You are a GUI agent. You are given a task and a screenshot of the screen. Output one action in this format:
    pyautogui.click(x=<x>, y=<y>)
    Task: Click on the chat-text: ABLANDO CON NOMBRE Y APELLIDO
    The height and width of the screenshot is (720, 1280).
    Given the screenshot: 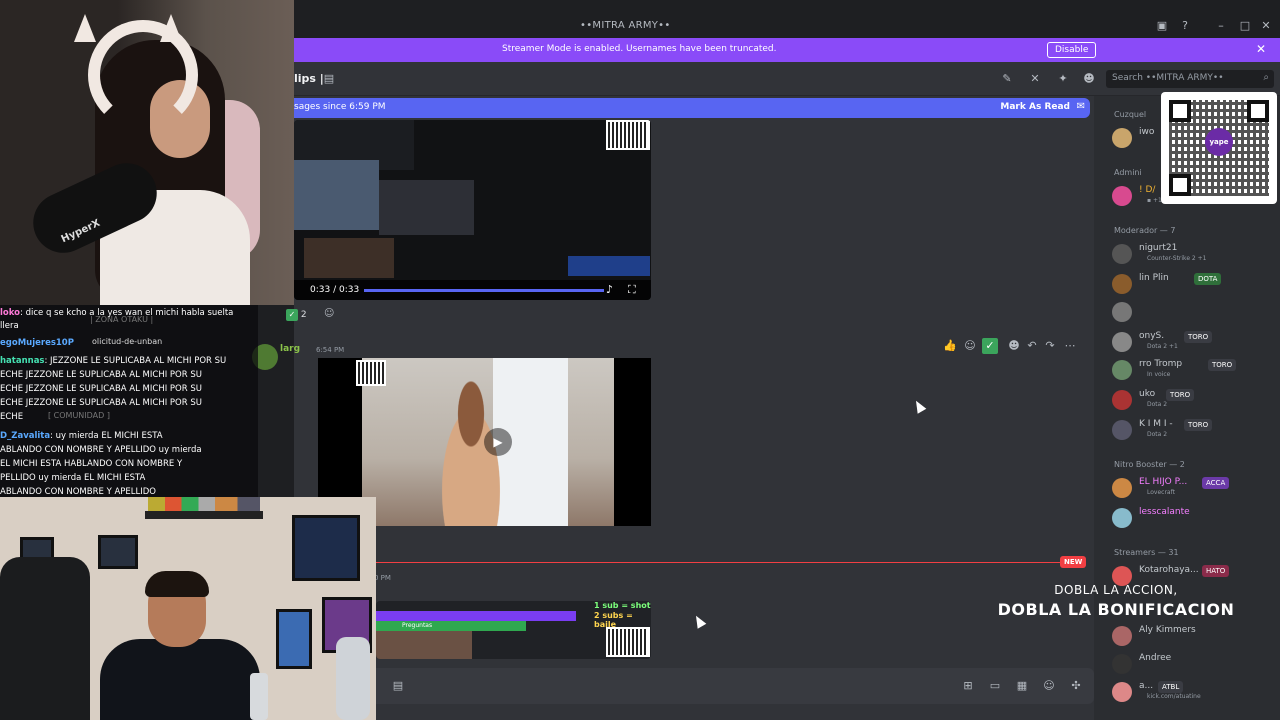 What is the action you would take?
    pyautogui.click(x=78, y=492)
    